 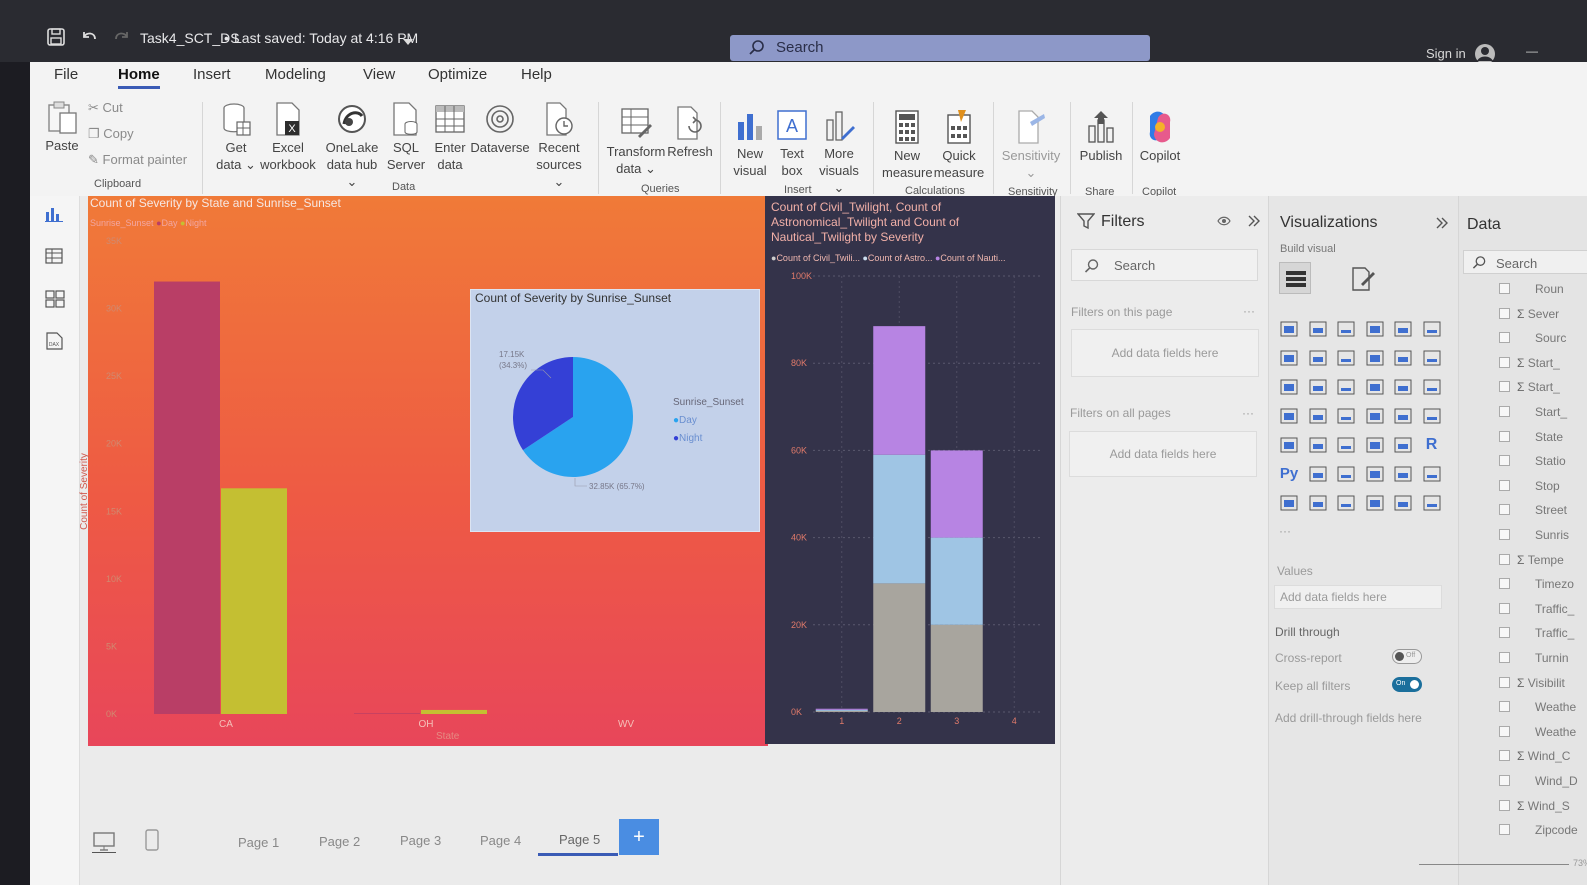 What do you see at coordinates (1403, 416) in the screenshot?
I see `gauge-icon` at bounding box center [1403, 416].